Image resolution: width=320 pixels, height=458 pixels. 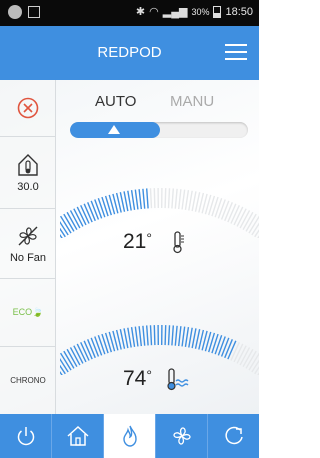 I want to click on temperature-readout: 21°, so click(x=137, y=242).